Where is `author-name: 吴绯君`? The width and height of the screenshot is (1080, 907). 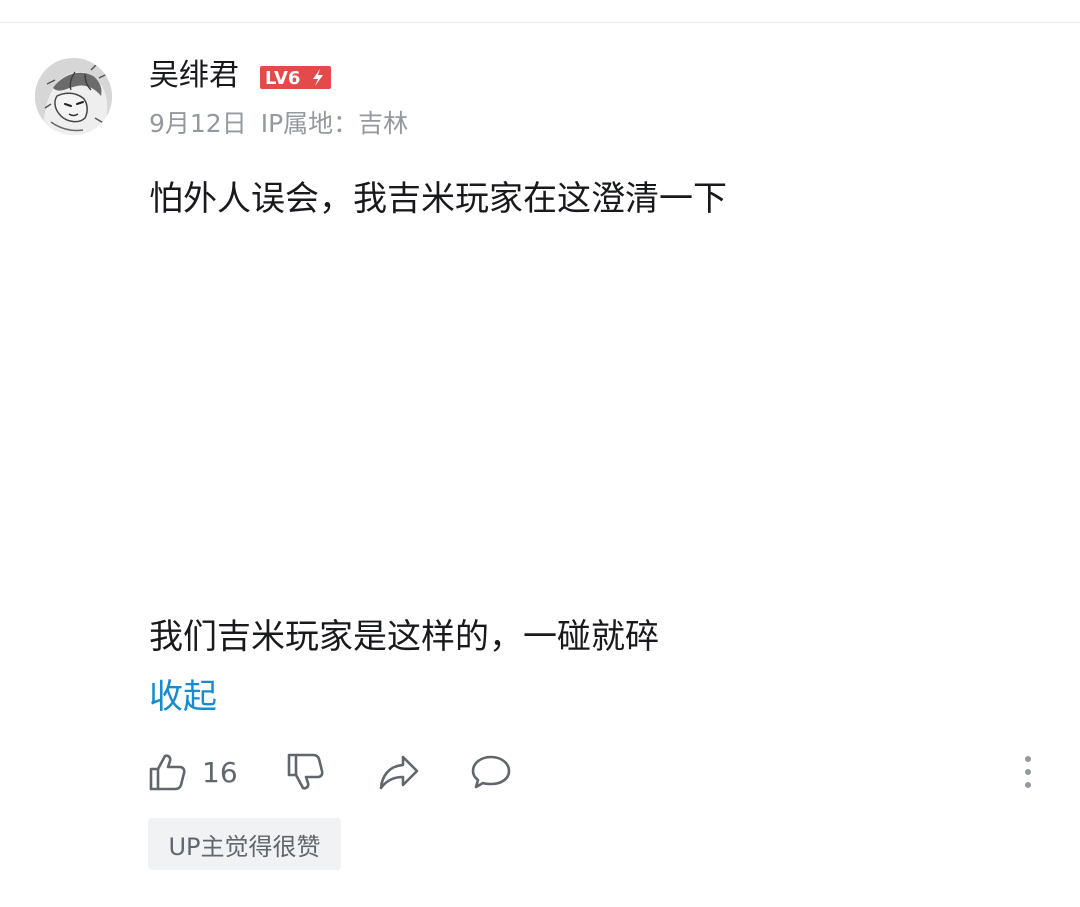 author-name: 吴绯君 is located at coordinates (194, 76).